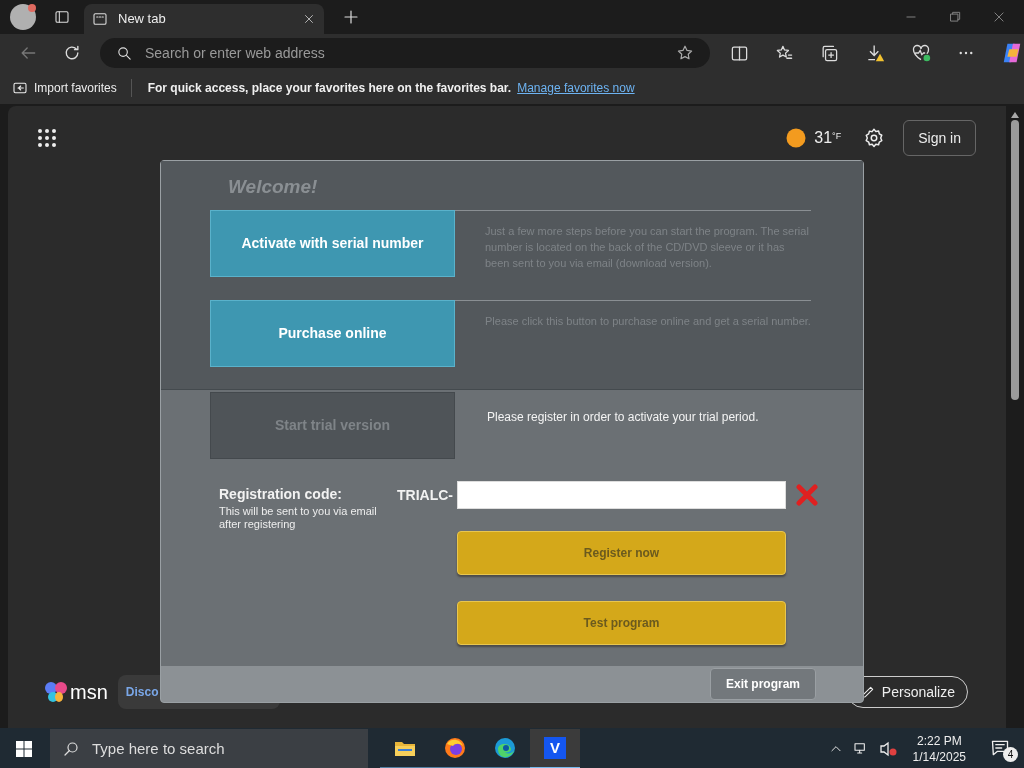 The width and height of the screenshot is (1024, 768). Describe the element at coordinates (332, 243) in the screenshot. I see `option-button: Activate with serial number` at that location.